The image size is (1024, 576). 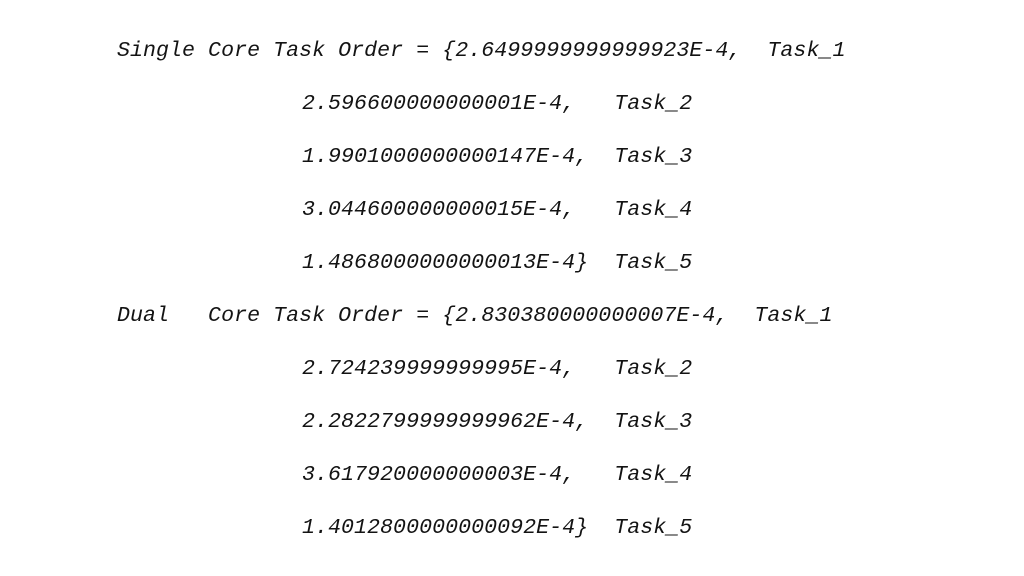 I want to click on output-line-dual-core-task-3: 2.2822799999999962E-4, Task_3, so click(x=497, y=422).